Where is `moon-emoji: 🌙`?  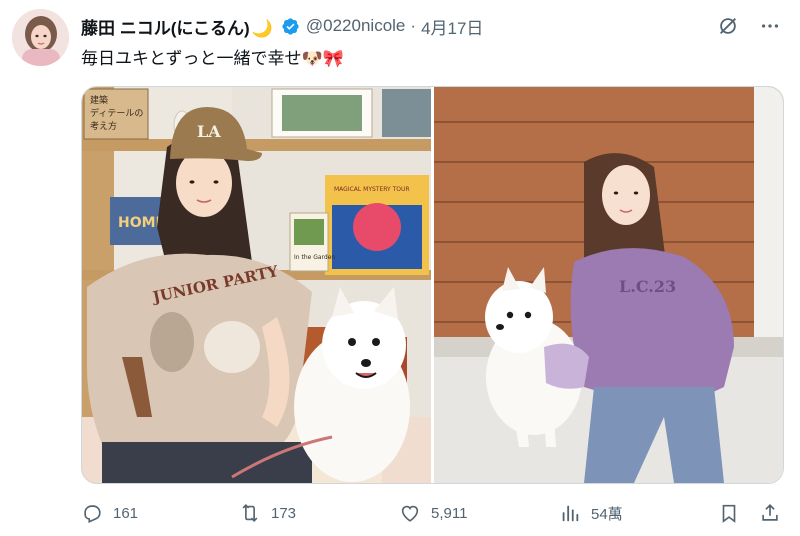 moon-emoji: 🌙 is located at coordinates (262, 28).